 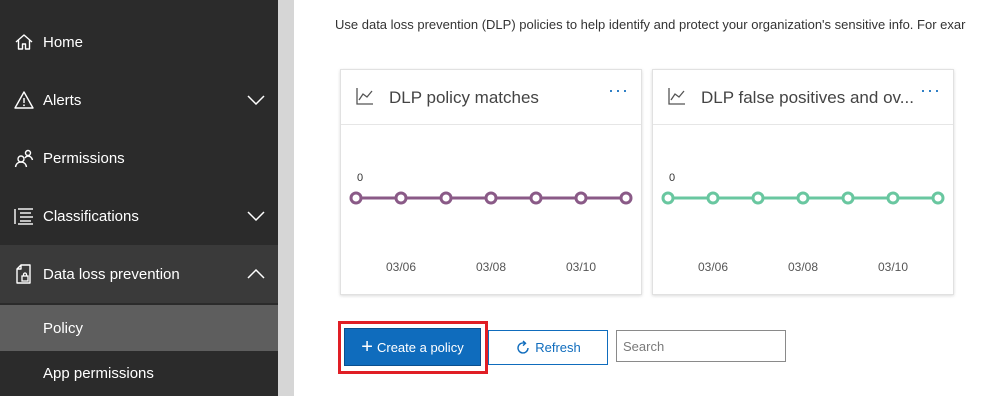 What do you see at coordinates (24, 42) in the screenshot?
I see `home-icon` at bounding box center [24, 42].